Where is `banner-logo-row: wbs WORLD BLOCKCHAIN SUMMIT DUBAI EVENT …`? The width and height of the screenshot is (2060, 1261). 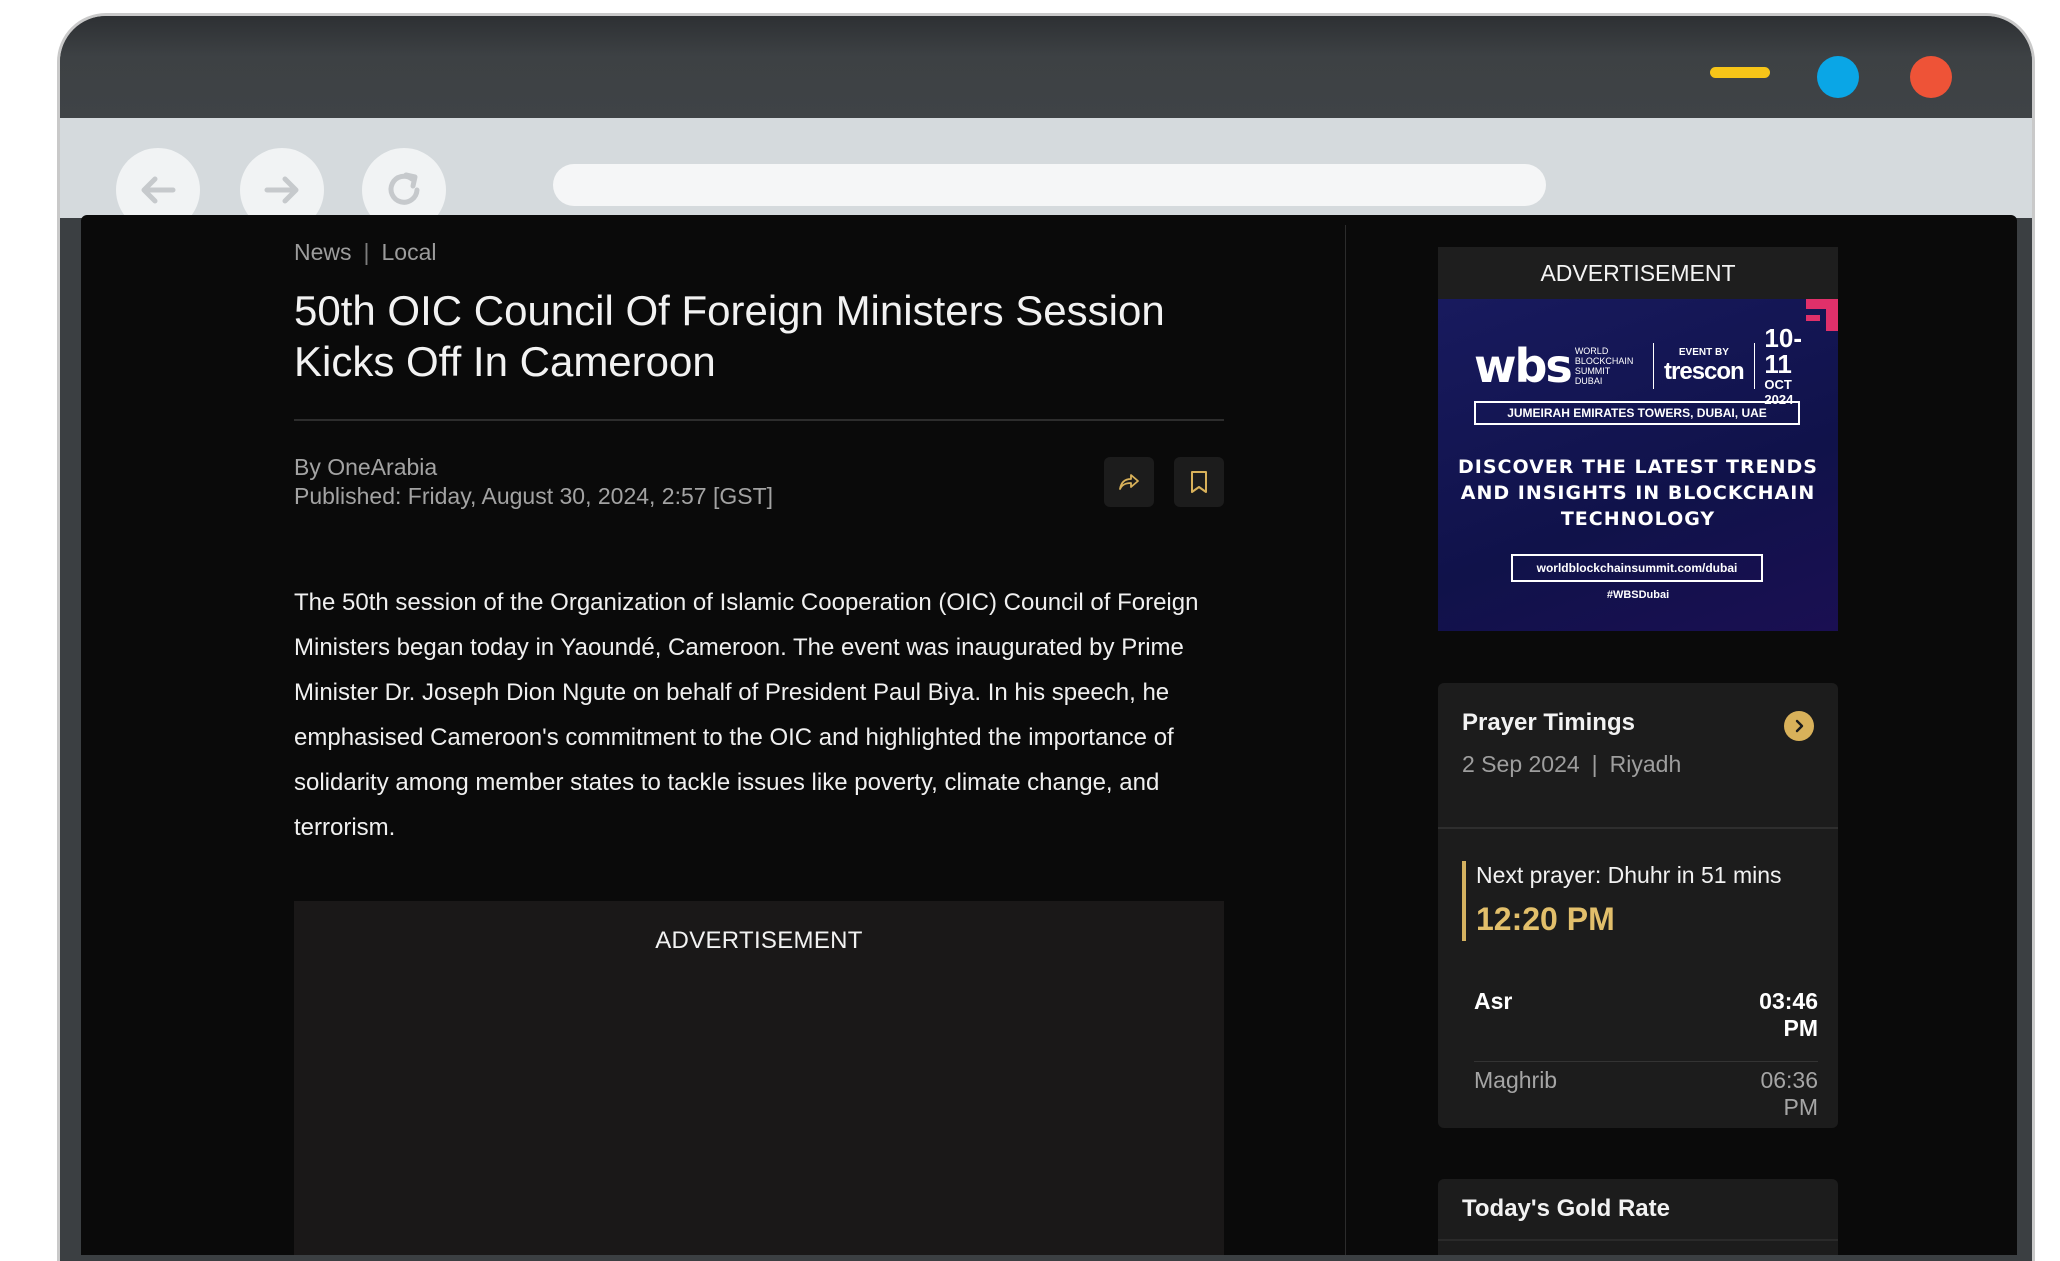
banner-logo-row: wbs WORLD BLOCKCHAIN SUMMIT DUBAI EVENT … is located at coordinates (1638, 366).